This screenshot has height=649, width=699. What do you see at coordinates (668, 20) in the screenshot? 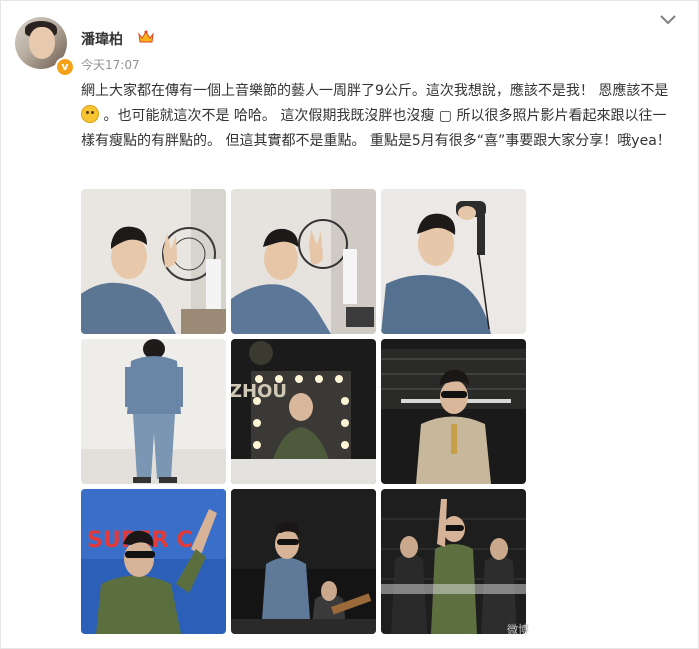
I see `chevron-down-icon` at bounding box center [668, 20].